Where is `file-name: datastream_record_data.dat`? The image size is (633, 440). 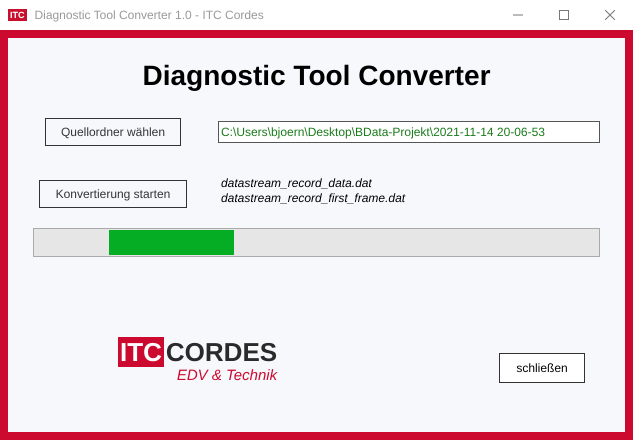 file-name: datastream_record_data.dat is located at coordinates (297, 183).